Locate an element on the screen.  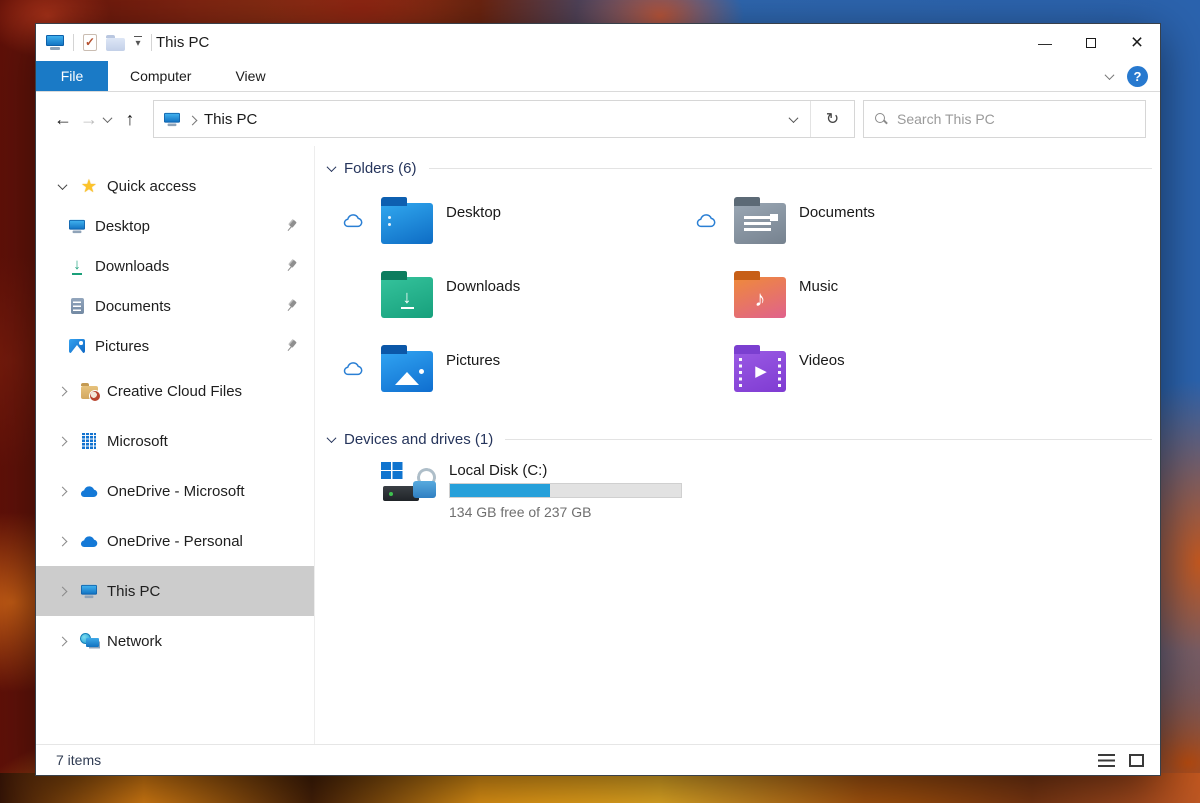
section-header-devices: Devices and drives (1) is located at coordinates (739, 439).